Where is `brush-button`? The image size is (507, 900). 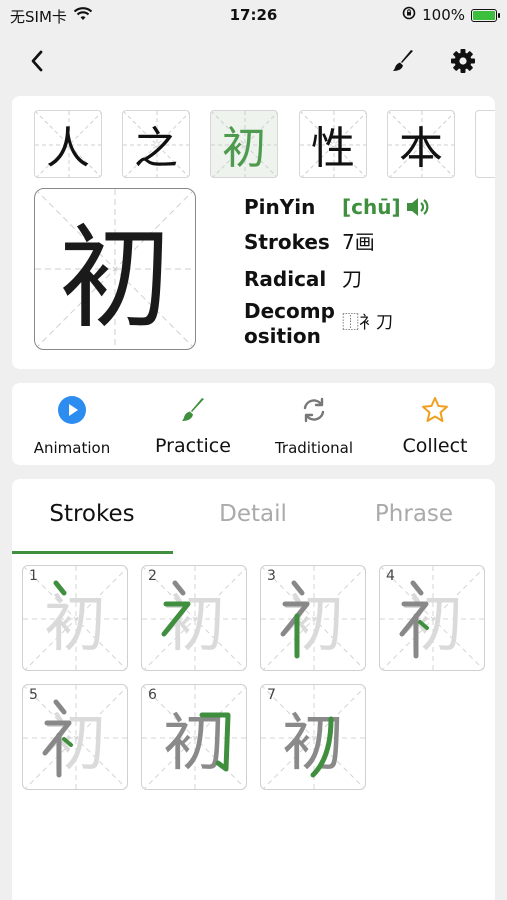
brush-button is located at coordinates (403, 61).